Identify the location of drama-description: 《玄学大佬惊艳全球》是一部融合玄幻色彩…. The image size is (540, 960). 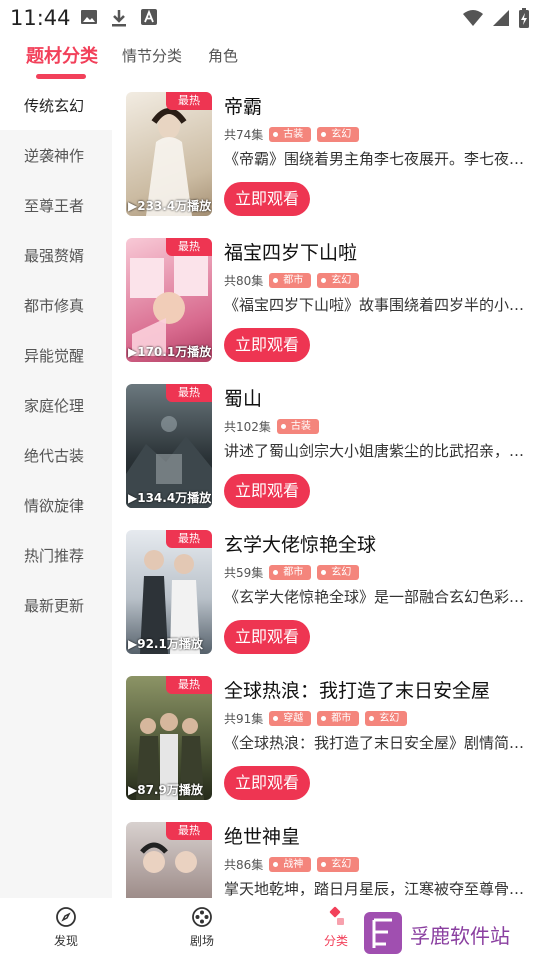
(374, 597).